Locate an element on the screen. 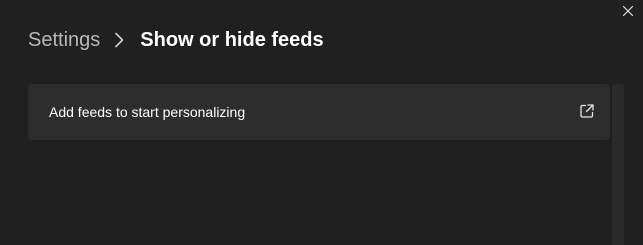 The width and height of the screenshot is (643, 245). breadcrumb-settings-link: Settings is located at coordinates (64, 40).